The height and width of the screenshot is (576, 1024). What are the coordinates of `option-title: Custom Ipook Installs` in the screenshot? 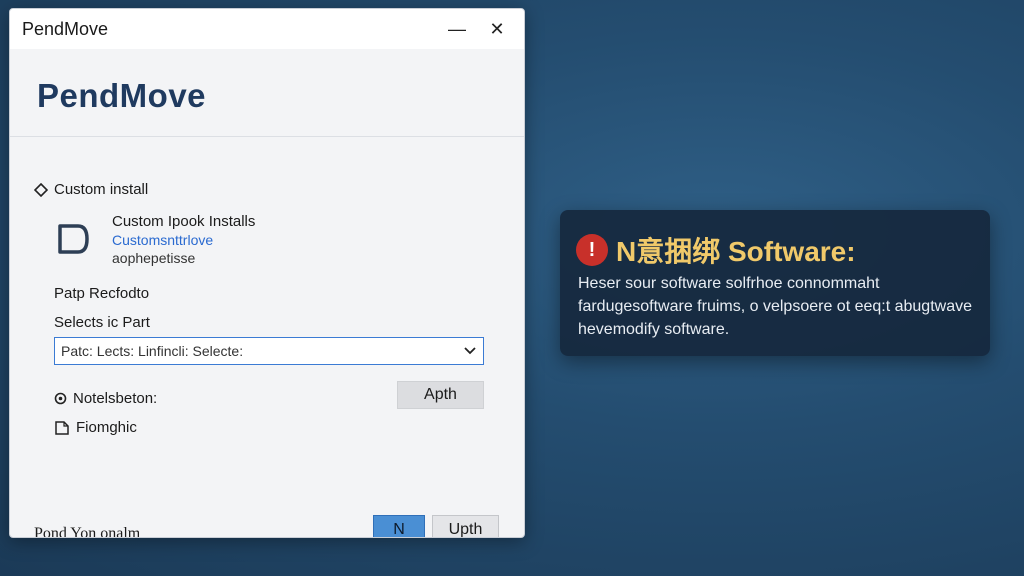 It's located at (184, 221).